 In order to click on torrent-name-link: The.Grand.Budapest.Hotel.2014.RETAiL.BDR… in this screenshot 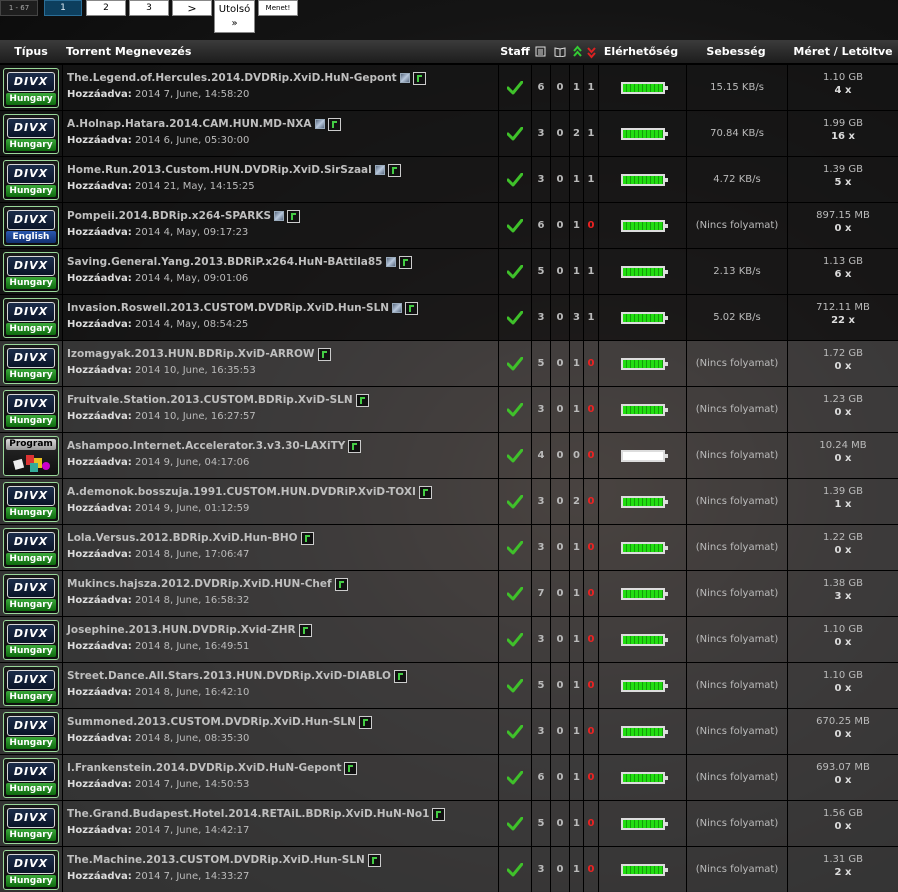, I will do `click(248, 814)`.